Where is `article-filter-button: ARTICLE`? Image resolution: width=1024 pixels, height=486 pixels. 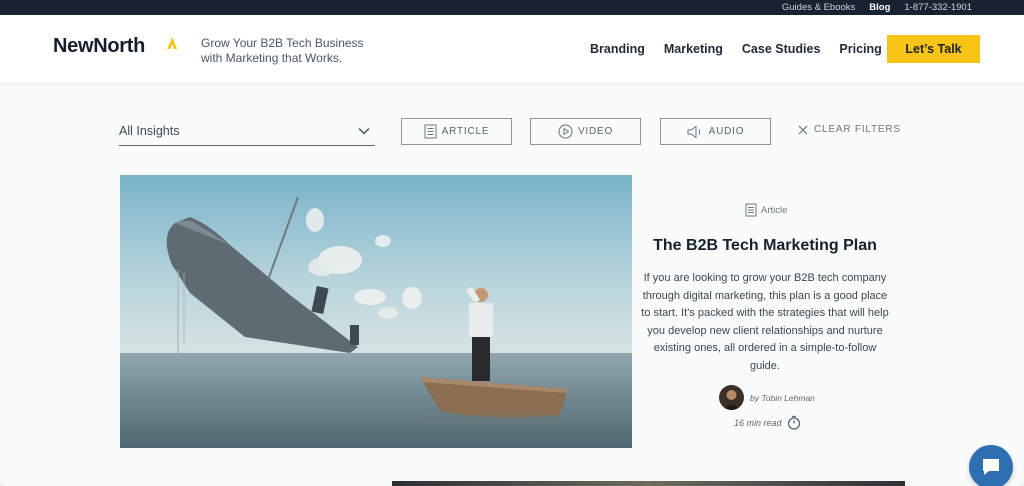 article-filter-button: ARTICLE is located at coordinates (456, 131).